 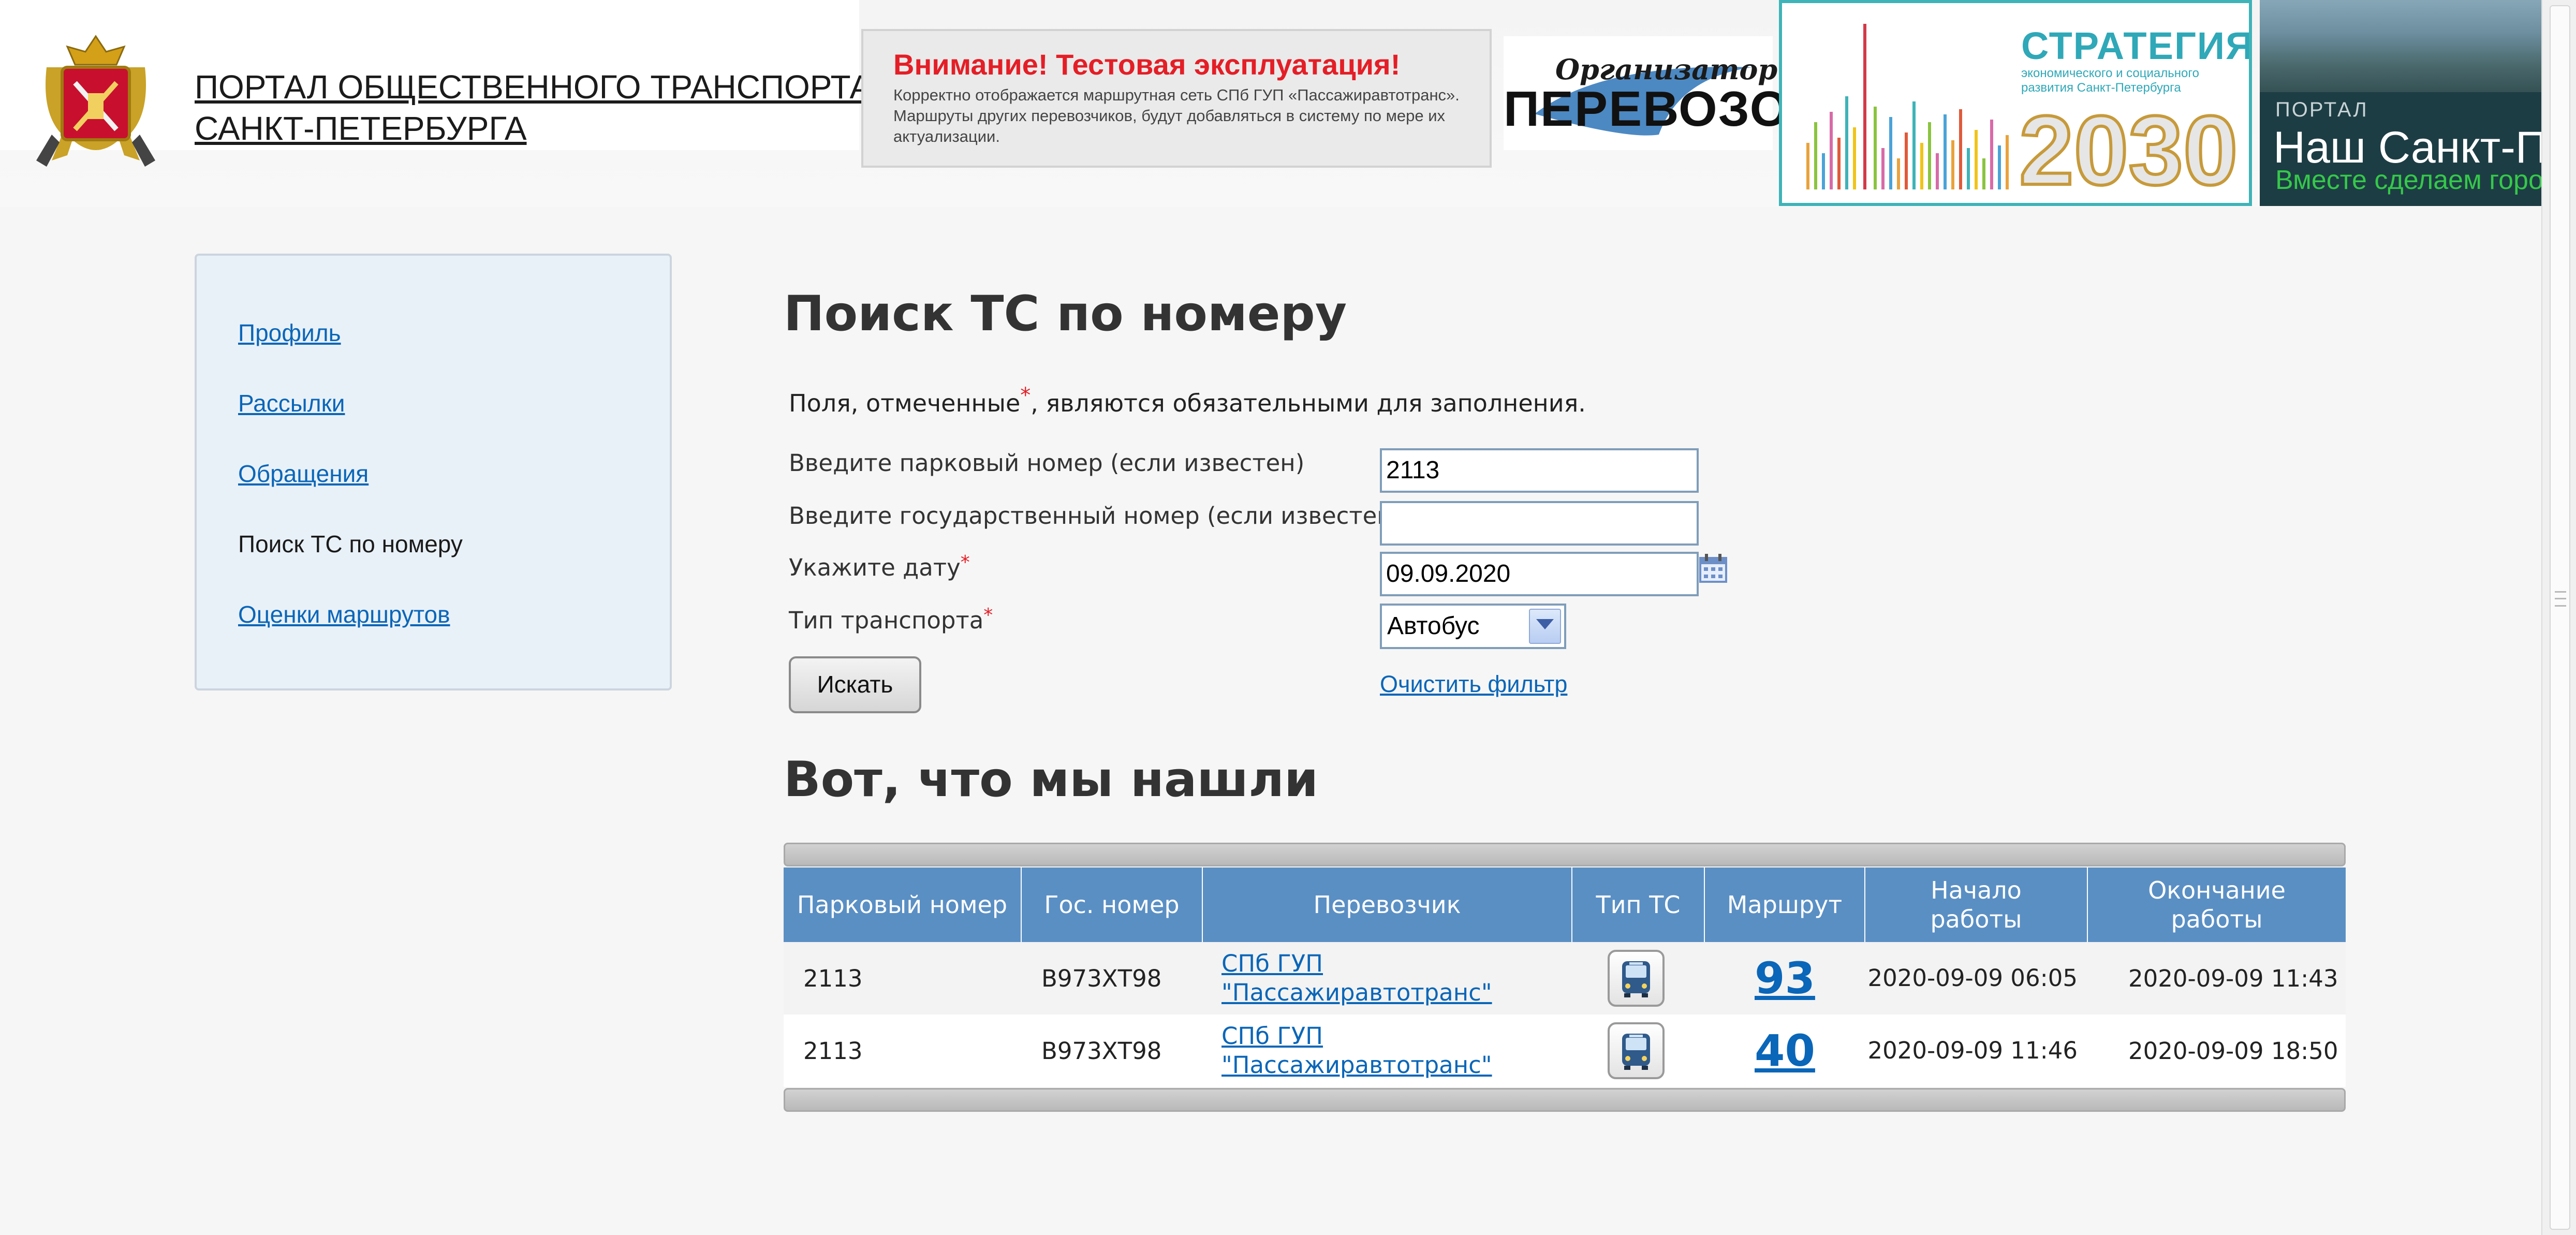 What do you see at coordinates (2233, 1051) in the screenshot?
I see `cell-end: 2020-09-09 18:50` at bounding box center [2233, 1051].